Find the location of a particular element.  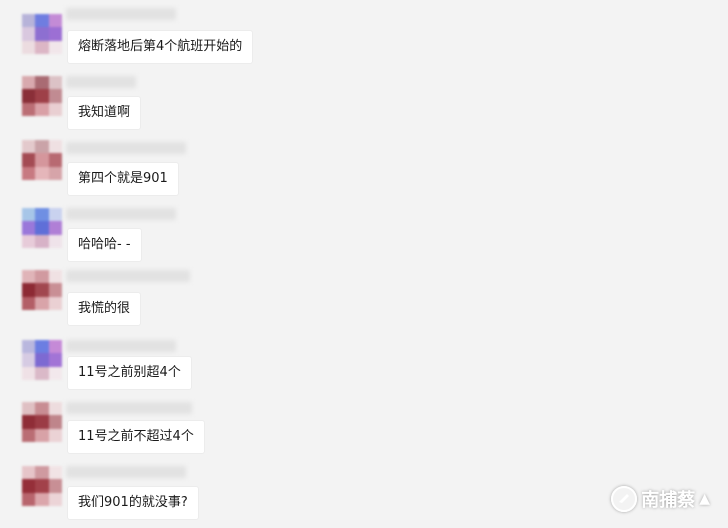

chat-message: 哈哈哈- - is located at coordinates (364, 235).